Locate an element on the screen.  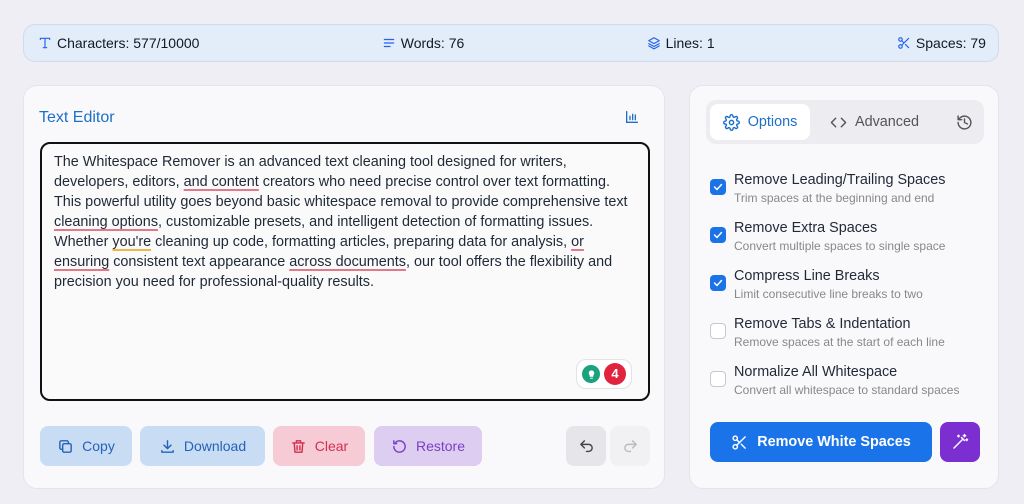
option-label: Compress Line Breaks is located at coordinates (807, 276).